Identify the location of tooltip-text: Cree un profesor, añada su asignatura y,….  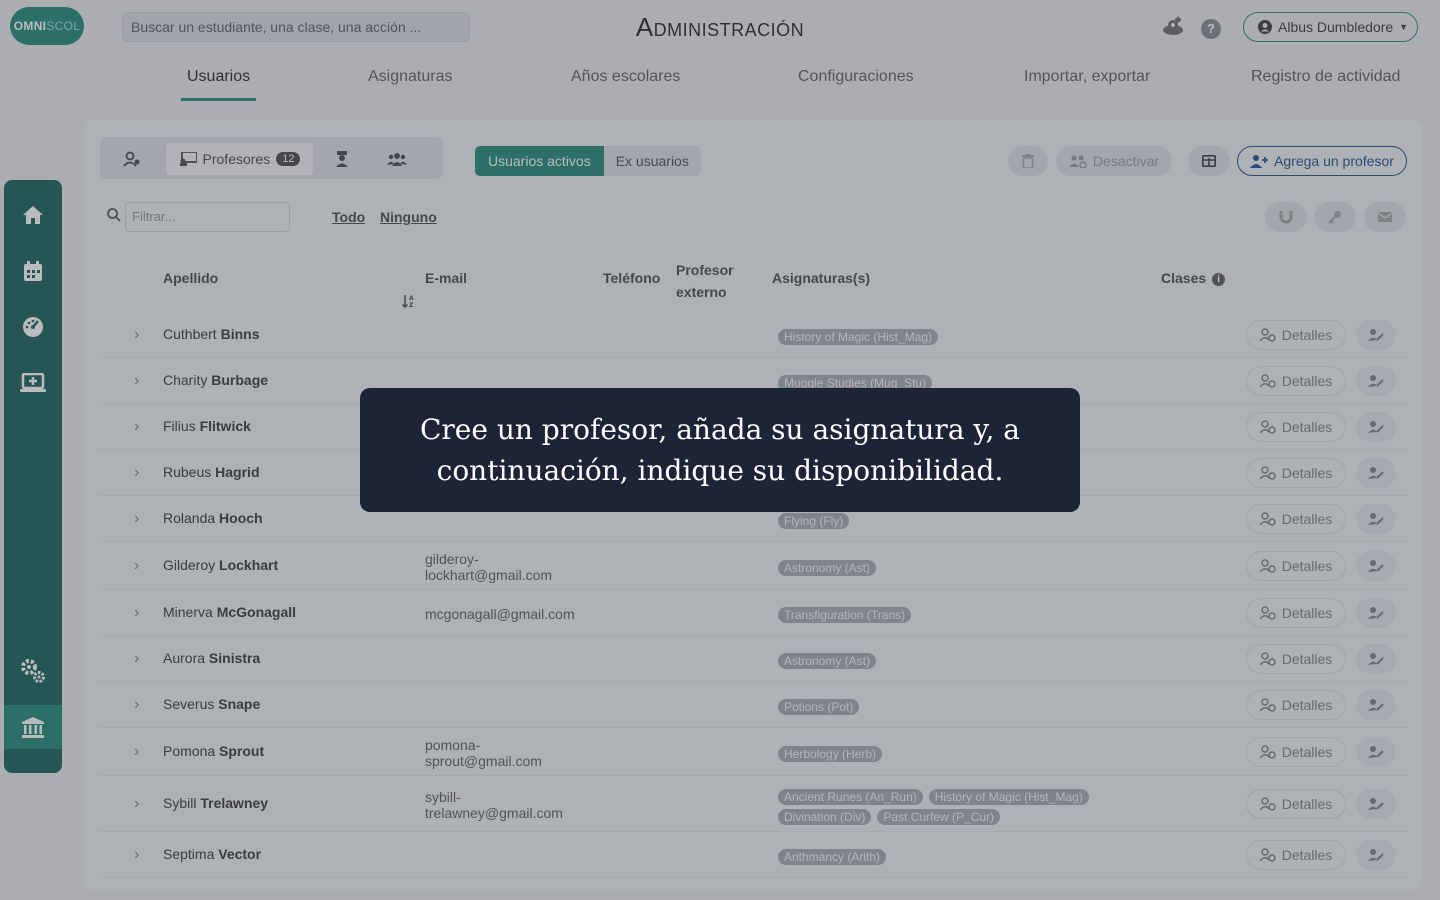
(720, 450).